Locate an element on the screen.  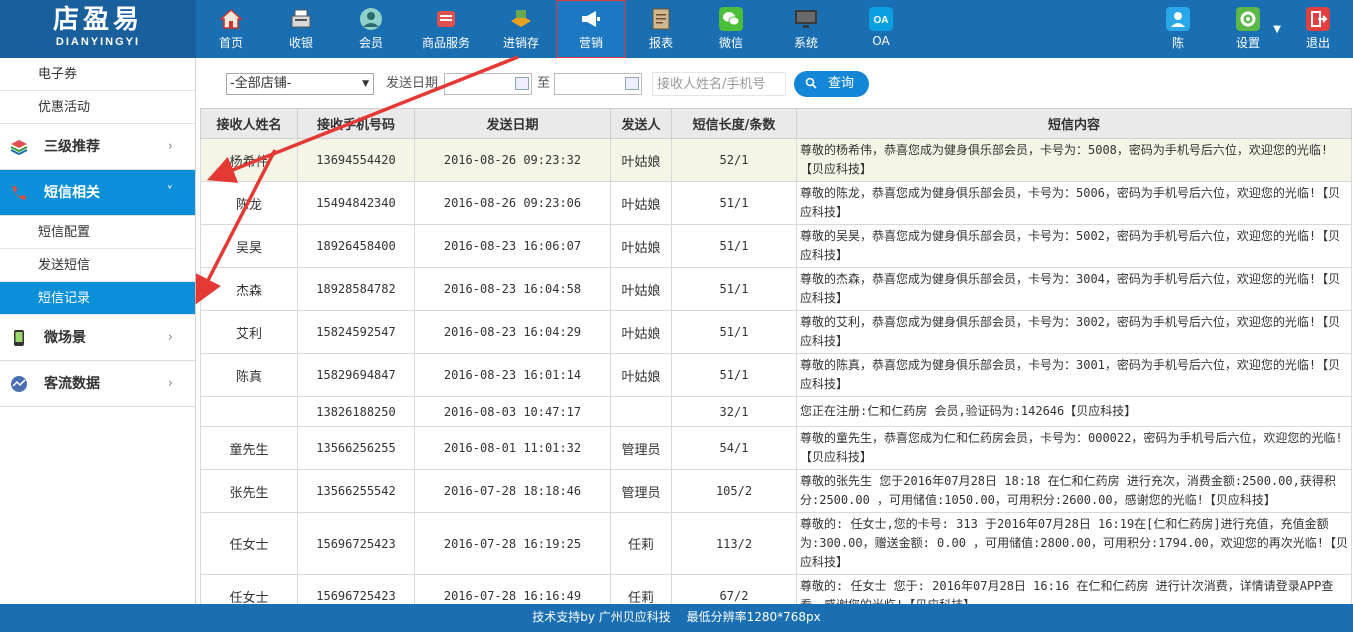
sidebar-item-sms-records: 短信记录 is located at coordinates (97, 298).